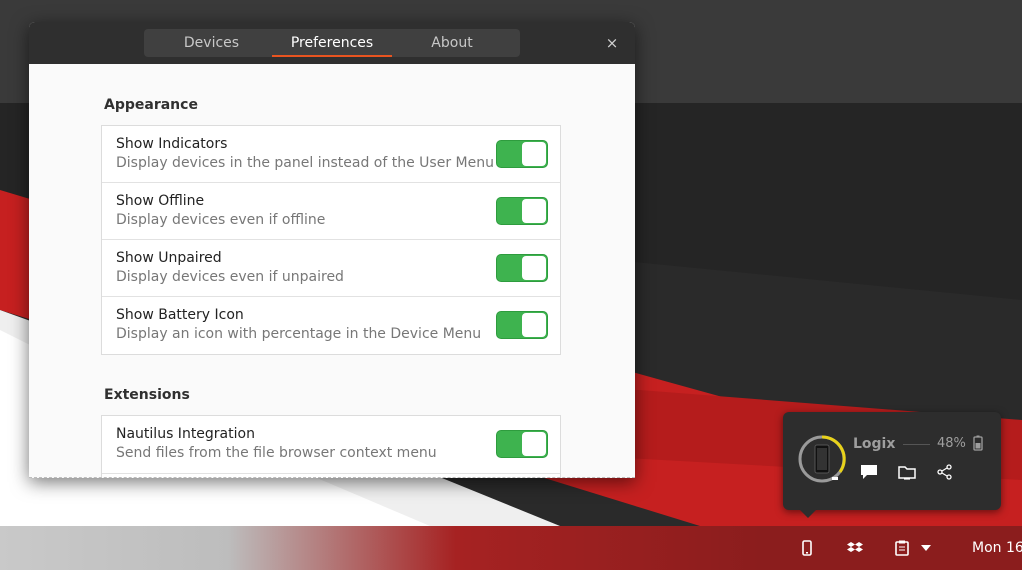 The height and width of the screenshot is (570, 1022). I want to click on row-title: Nautilus Integration, so click(185, 434).